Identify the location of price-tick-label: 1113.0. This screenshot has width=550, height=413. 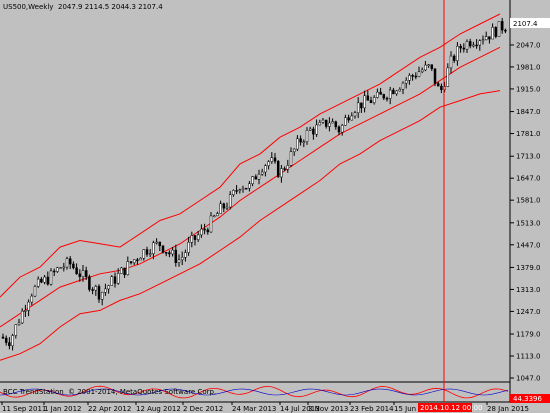
(528, 357).